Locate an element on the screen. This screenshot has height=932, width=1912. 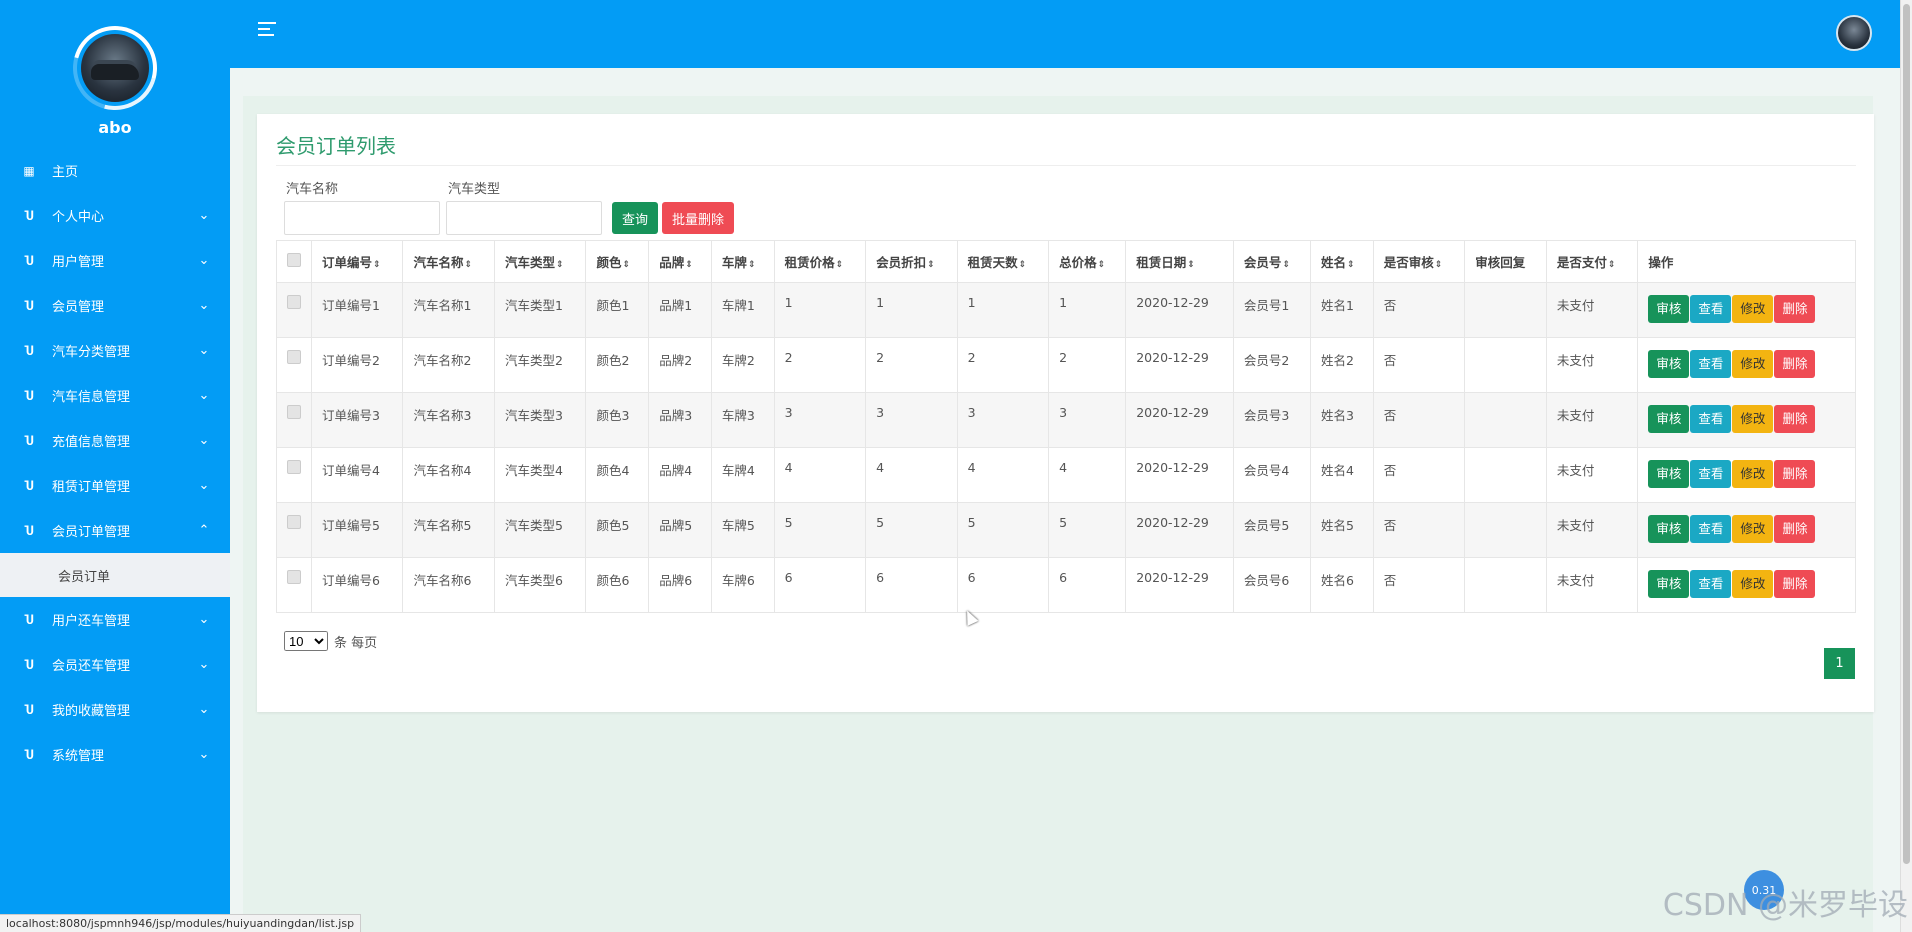
column-header: 租赁天数⇕ is located at coordinates (1003, 261).